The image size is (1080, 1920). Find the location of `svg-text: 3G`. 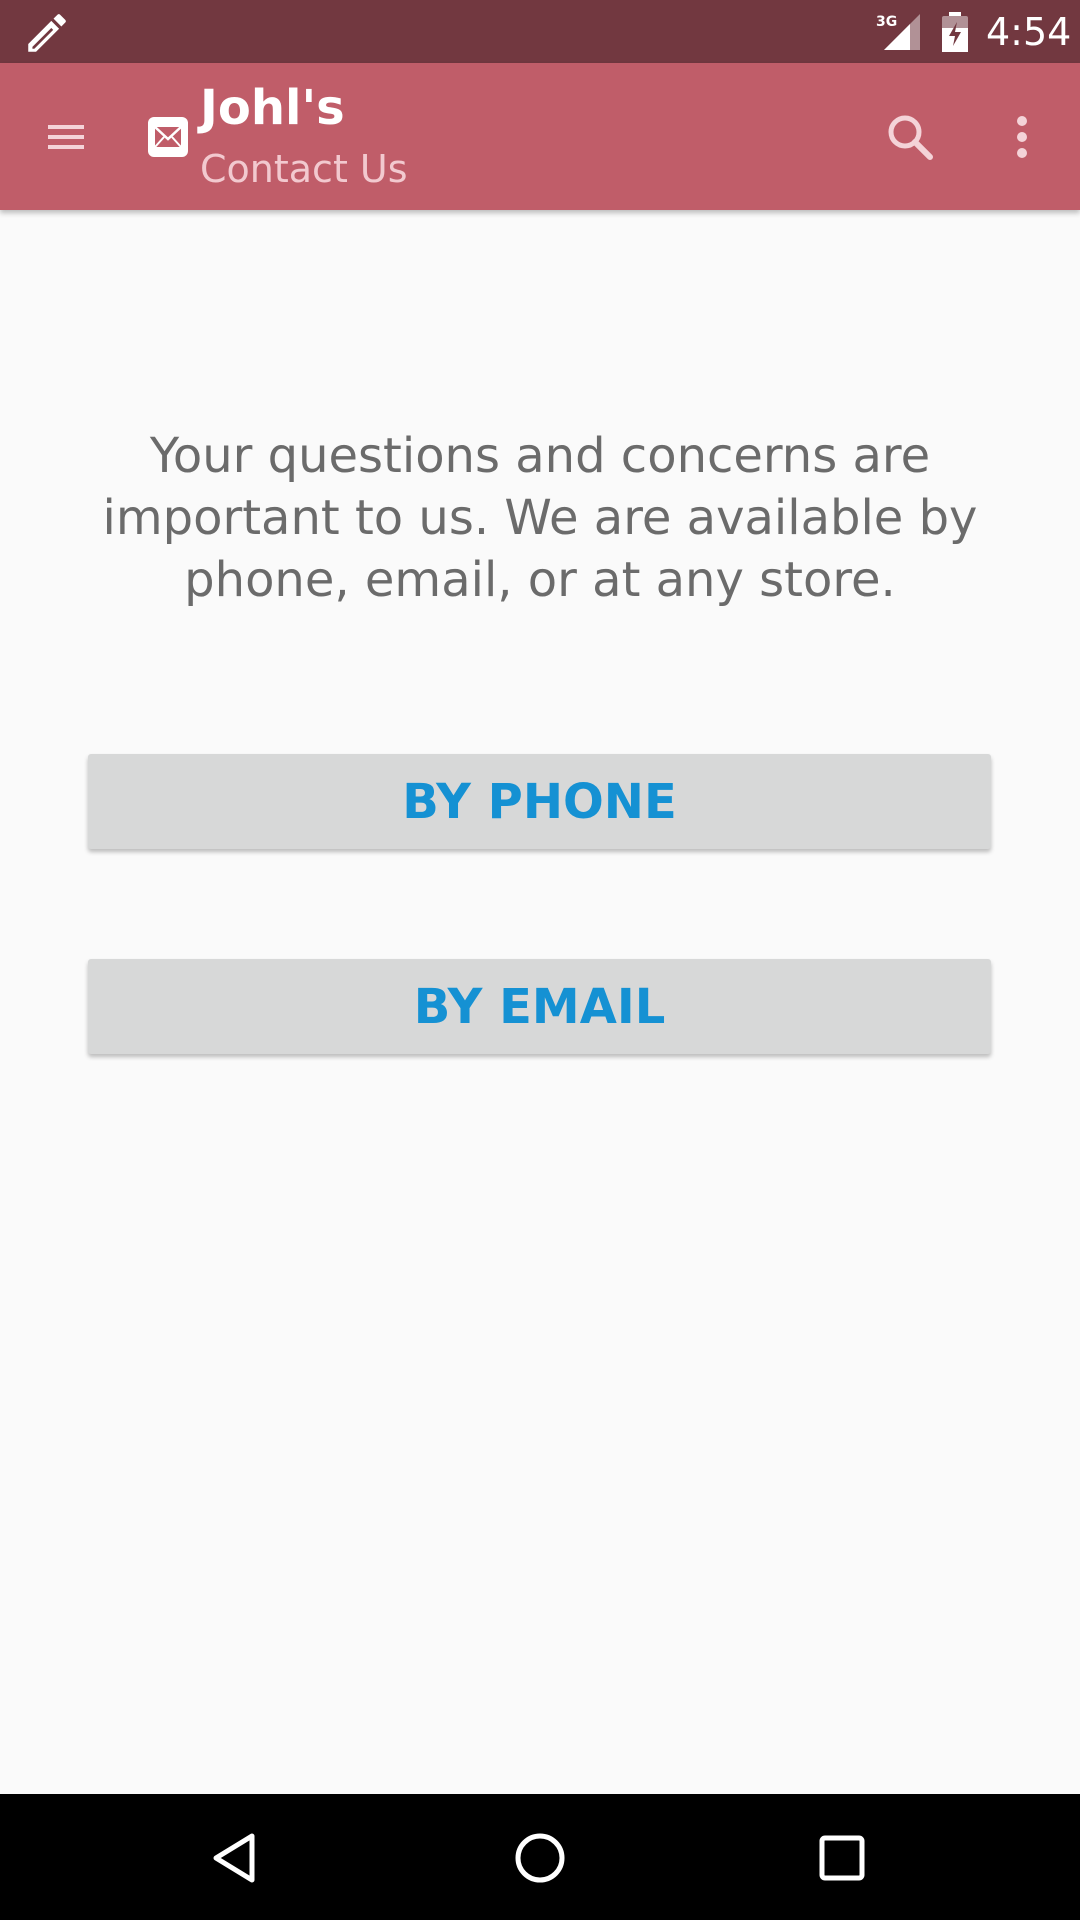

svg-text: 3G is located at coordinates (886, 22).